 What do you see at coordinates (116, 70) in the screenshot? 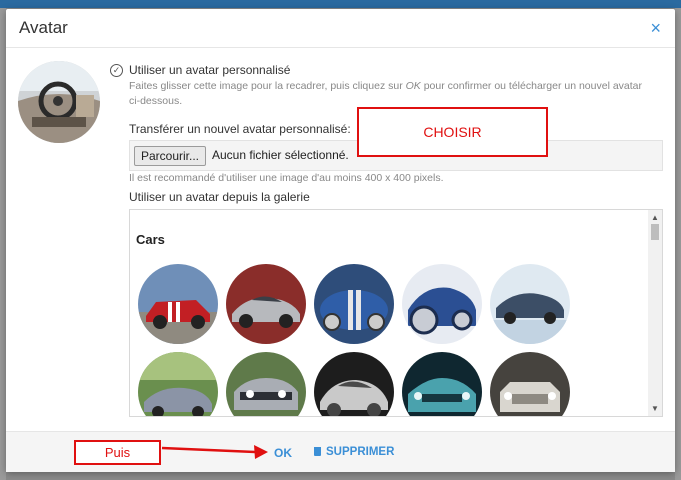
I see `check-circle-icon: ✓` at bounding box center [116, 70].